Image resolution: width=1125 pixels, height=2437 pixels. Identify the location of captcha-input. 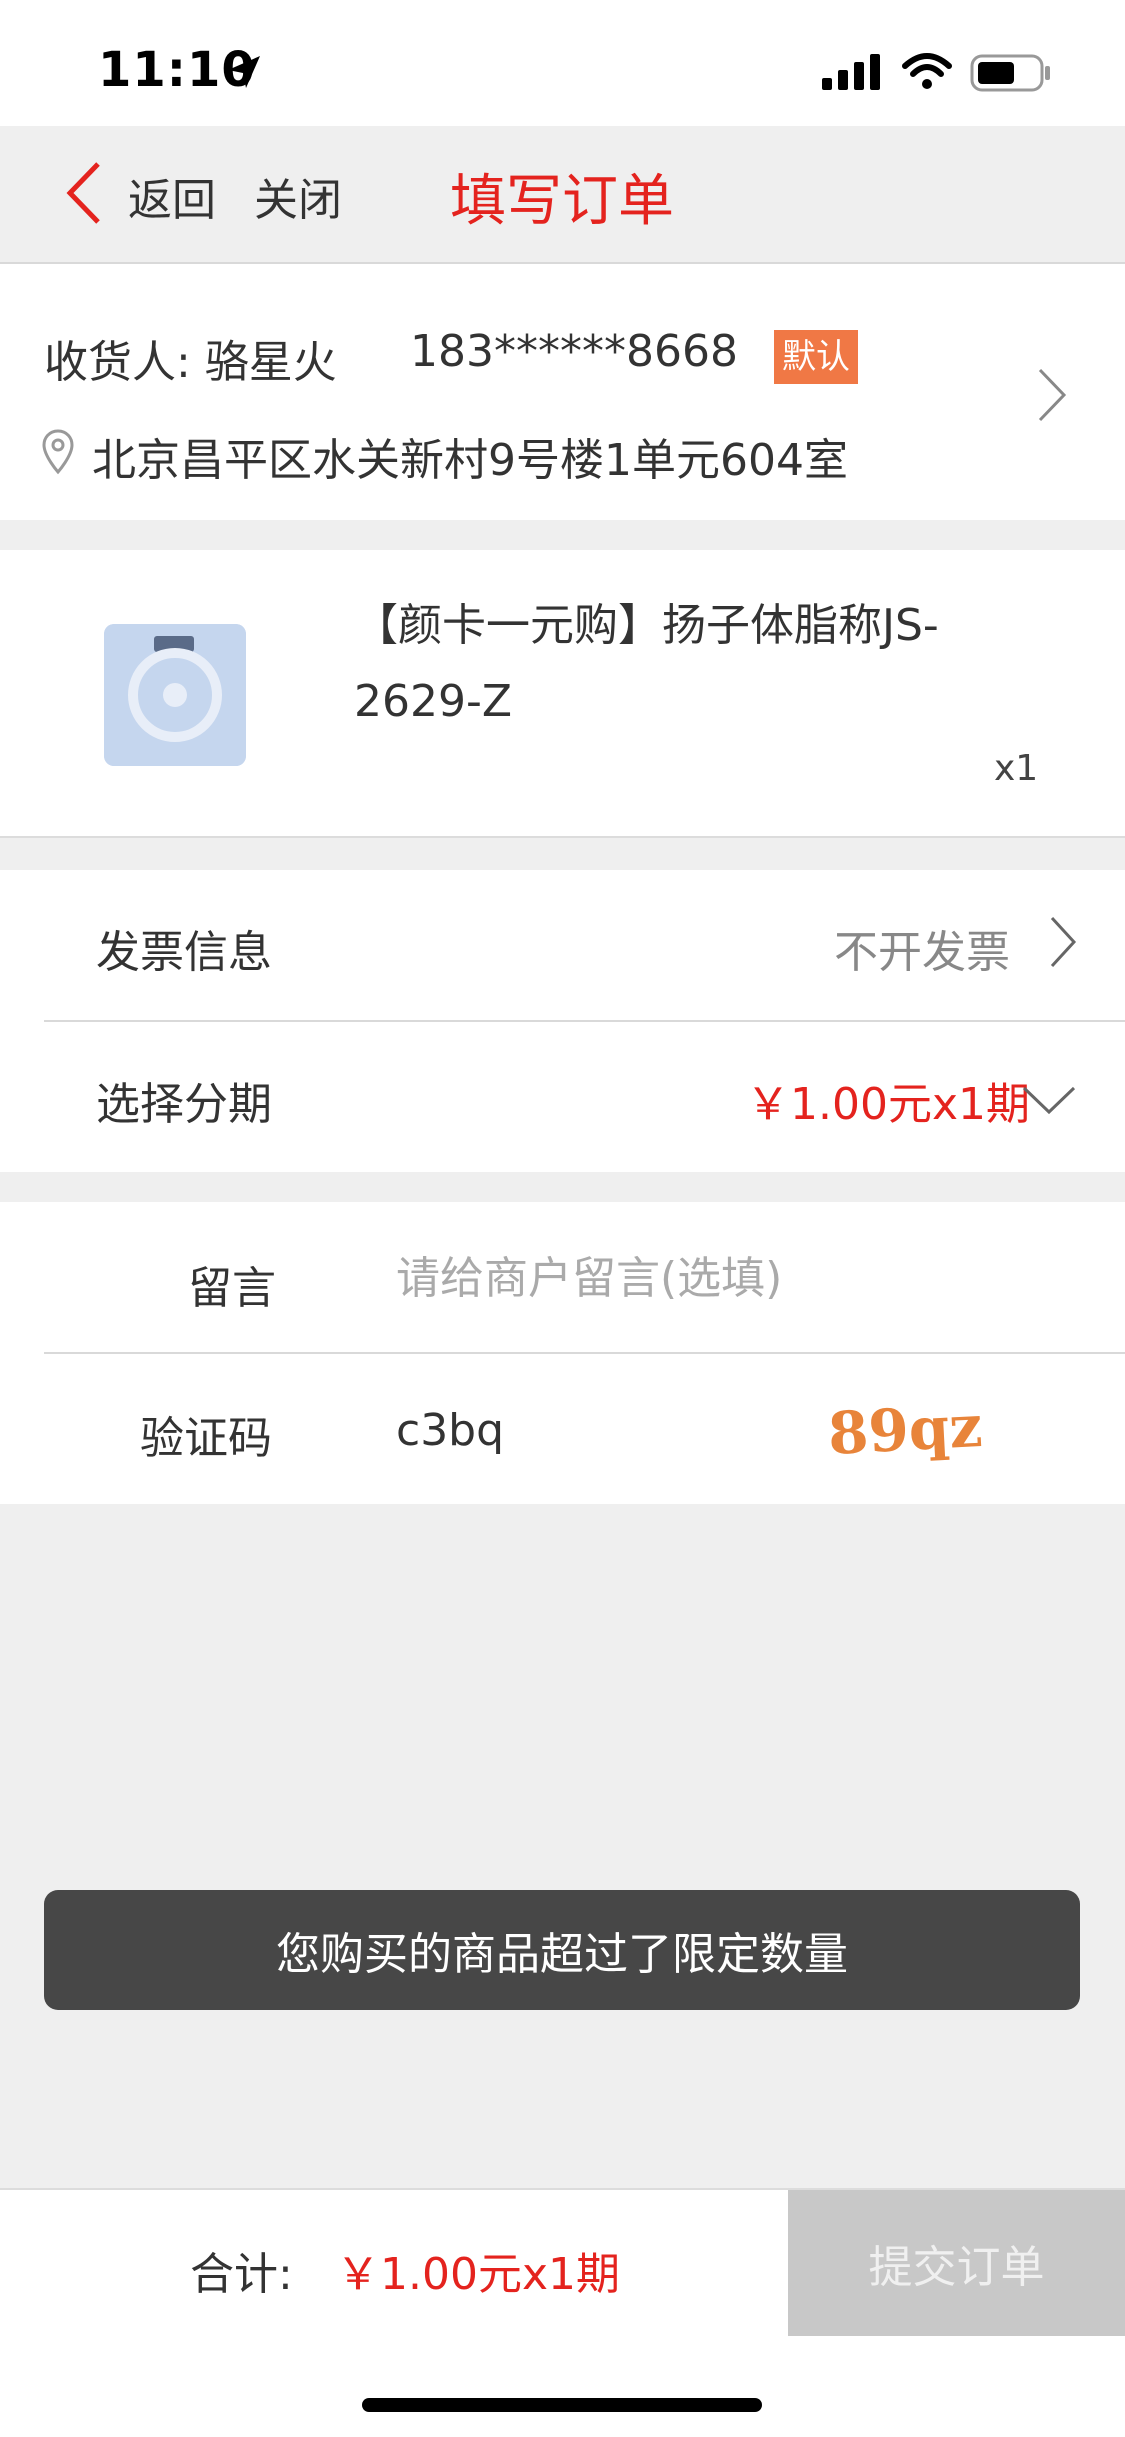
(546, 1430).